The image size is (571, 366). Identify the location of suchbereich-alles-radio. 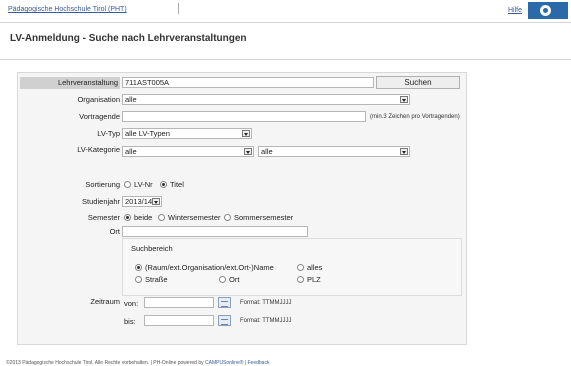
(300, 267).